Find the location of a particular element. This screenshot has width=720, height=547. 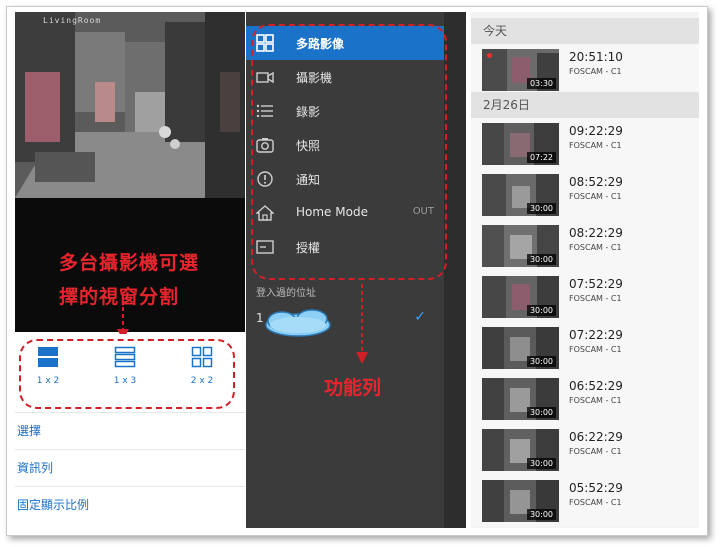

camera-overlay-title: LivingRoom is located at coordinates (72, 20).